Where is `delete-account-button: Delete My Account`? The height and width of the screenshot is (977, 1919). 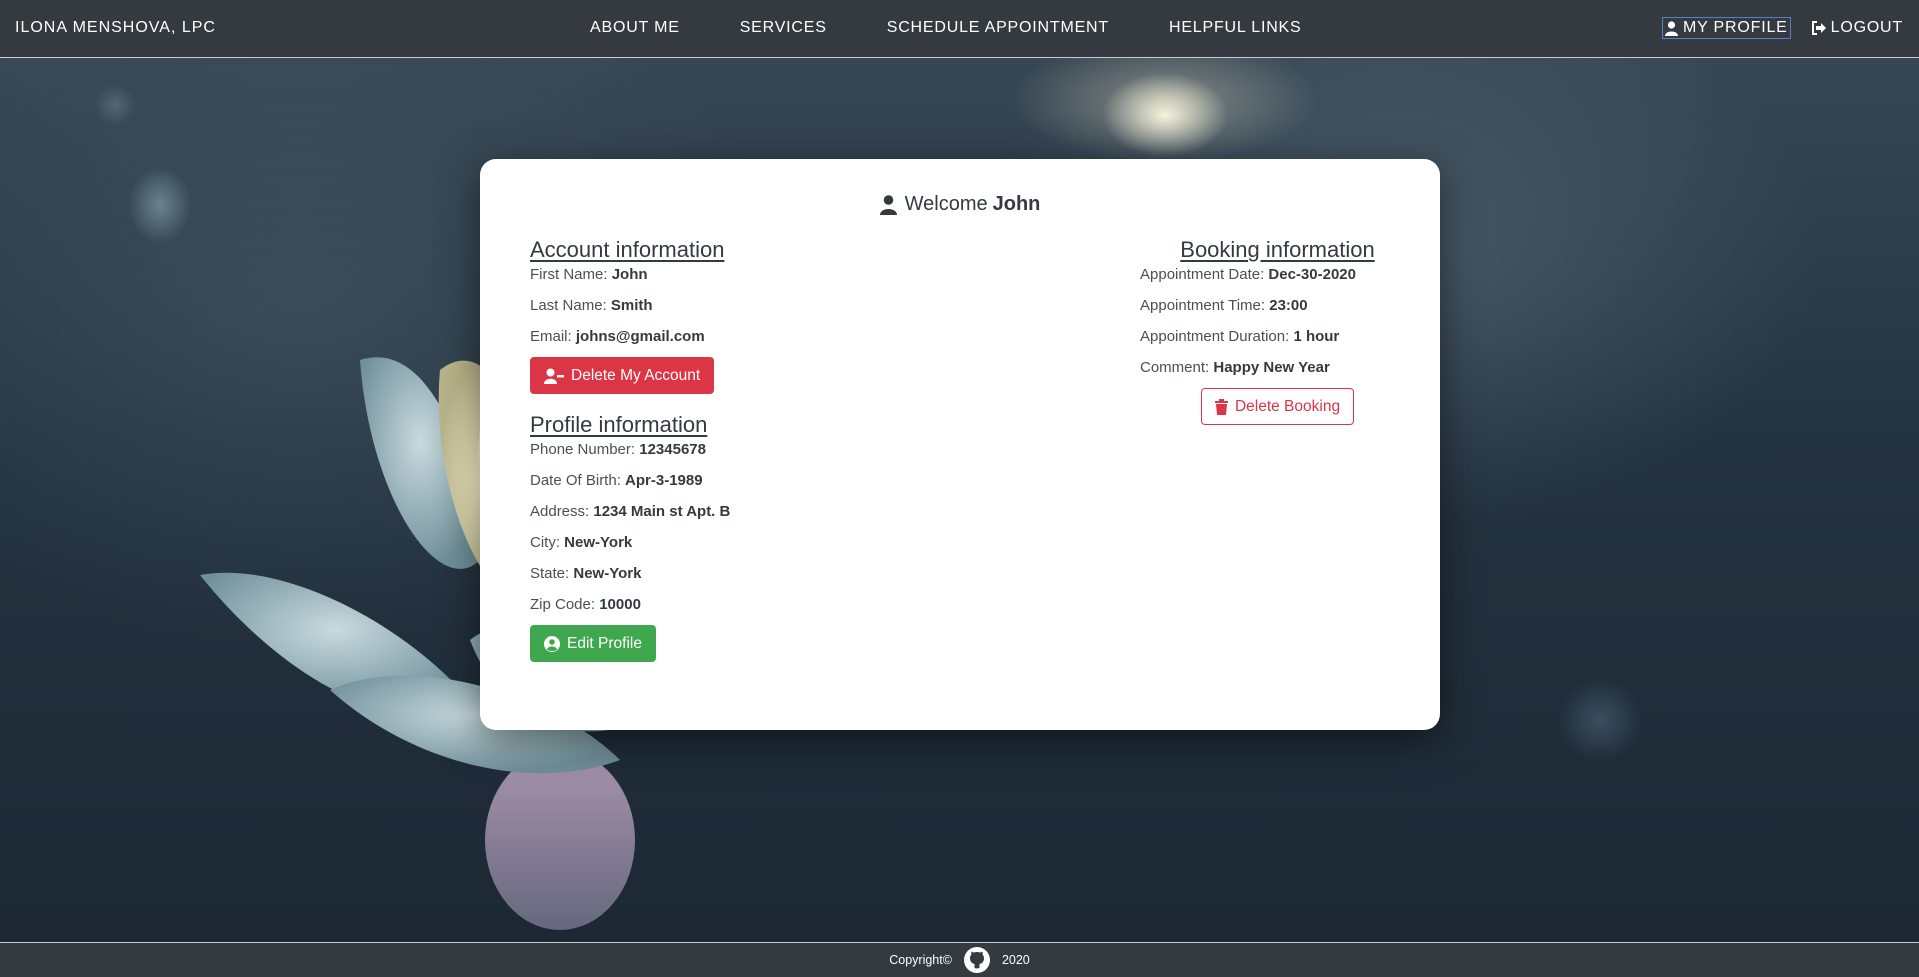 delete-account-button: Delete My Account is located at coordinates (622, 375).